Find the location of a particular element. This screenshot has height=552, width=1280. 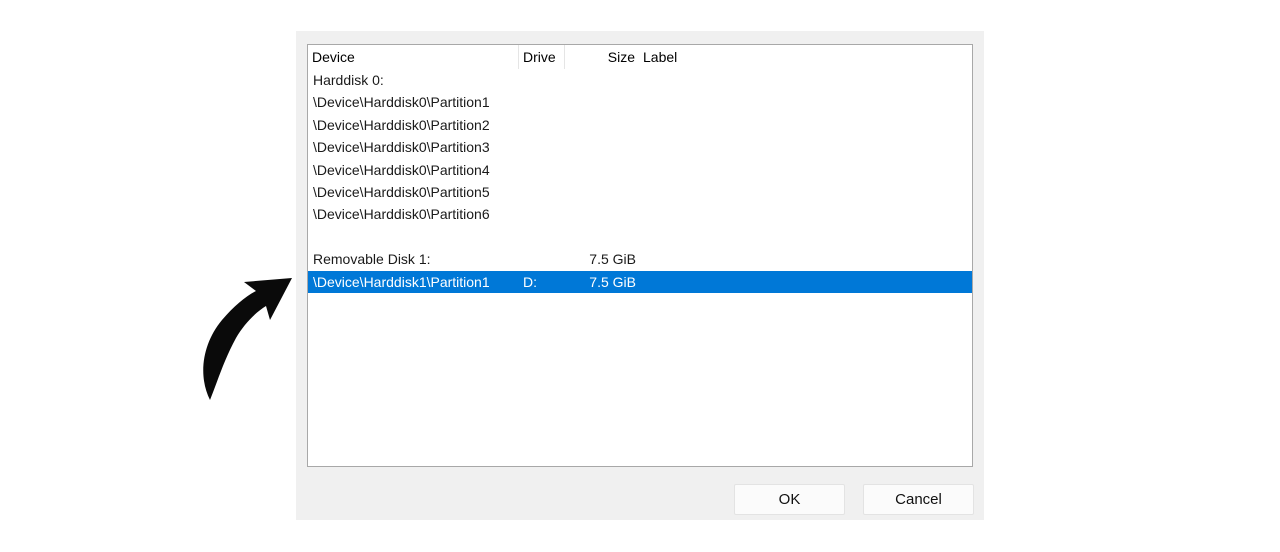

device-cell: \Device\Harddisk0\Partition4 is located at coordinates (401, 169).